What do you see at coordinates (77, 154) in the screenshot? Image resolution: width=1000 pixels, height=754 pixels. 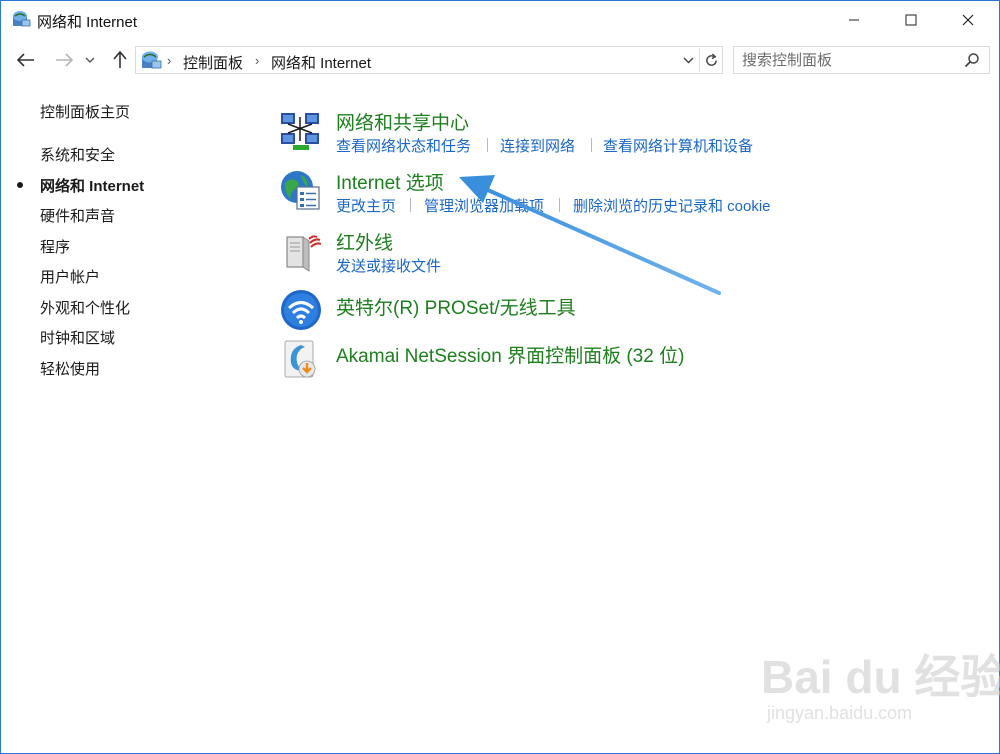 I see `sidebar-item-system-security: 系统和安全` at bounding box center [77, 154].